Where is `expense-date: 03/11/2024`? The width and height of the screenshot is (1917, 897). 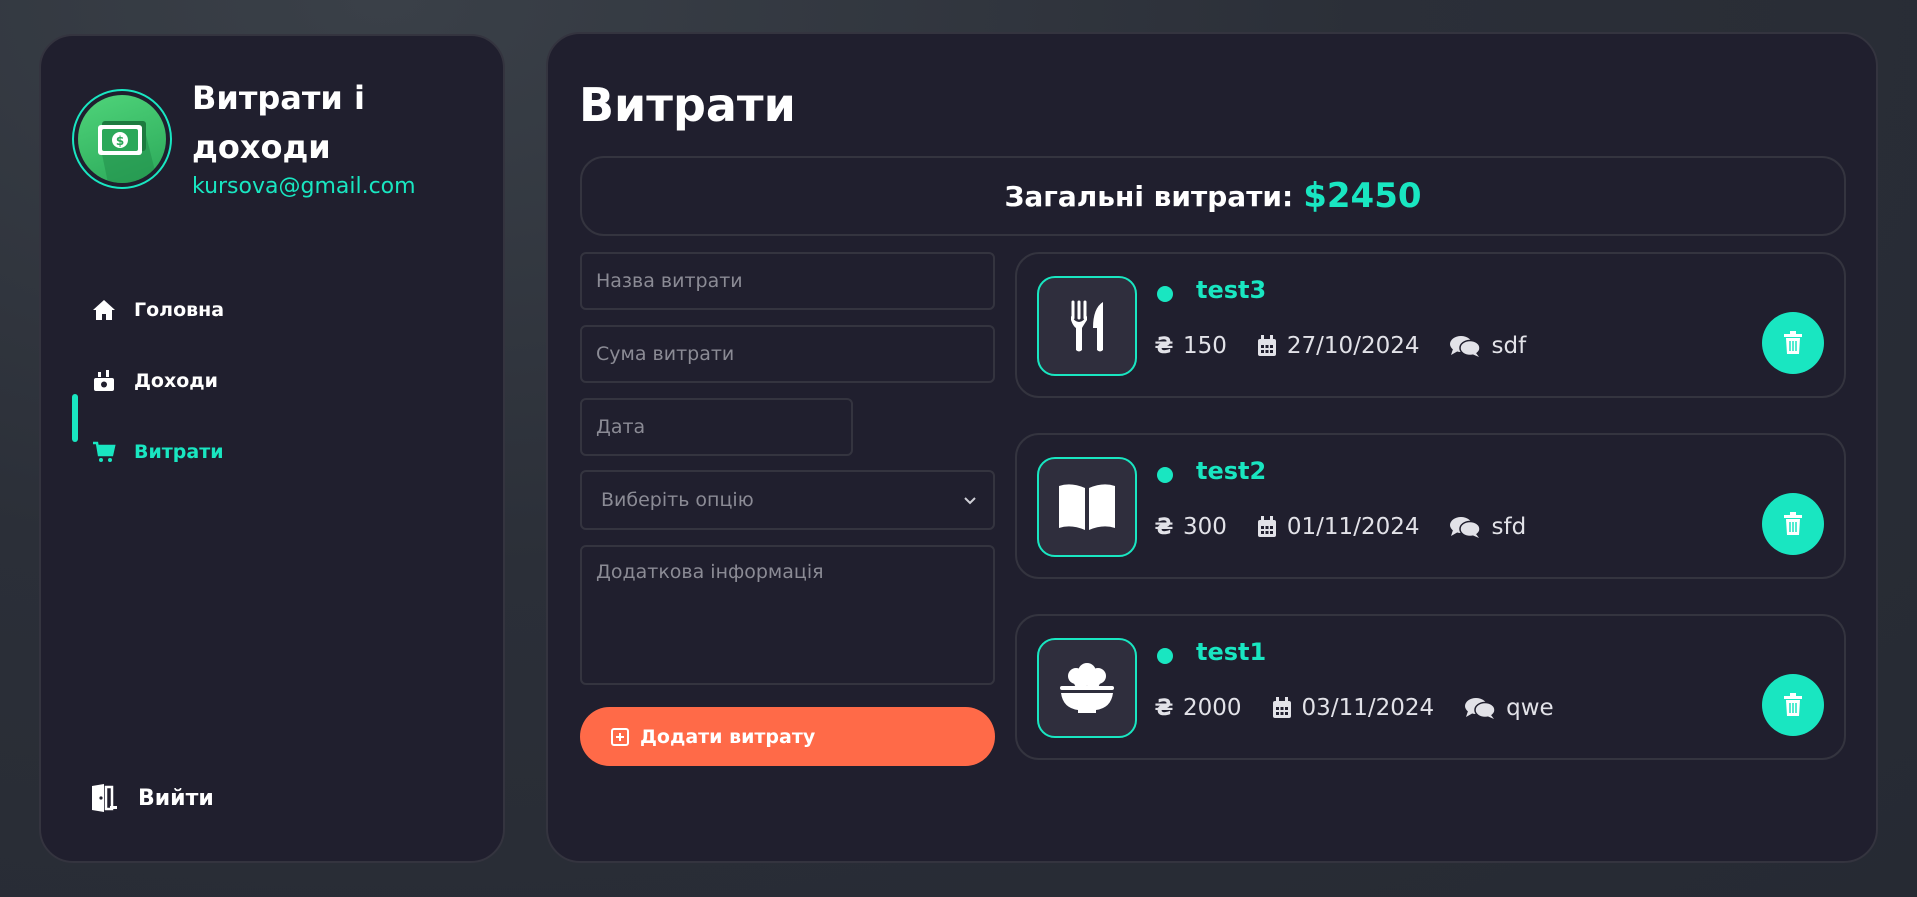 expense-date: 03/11/2024 is located at coordinates (1368, 708).